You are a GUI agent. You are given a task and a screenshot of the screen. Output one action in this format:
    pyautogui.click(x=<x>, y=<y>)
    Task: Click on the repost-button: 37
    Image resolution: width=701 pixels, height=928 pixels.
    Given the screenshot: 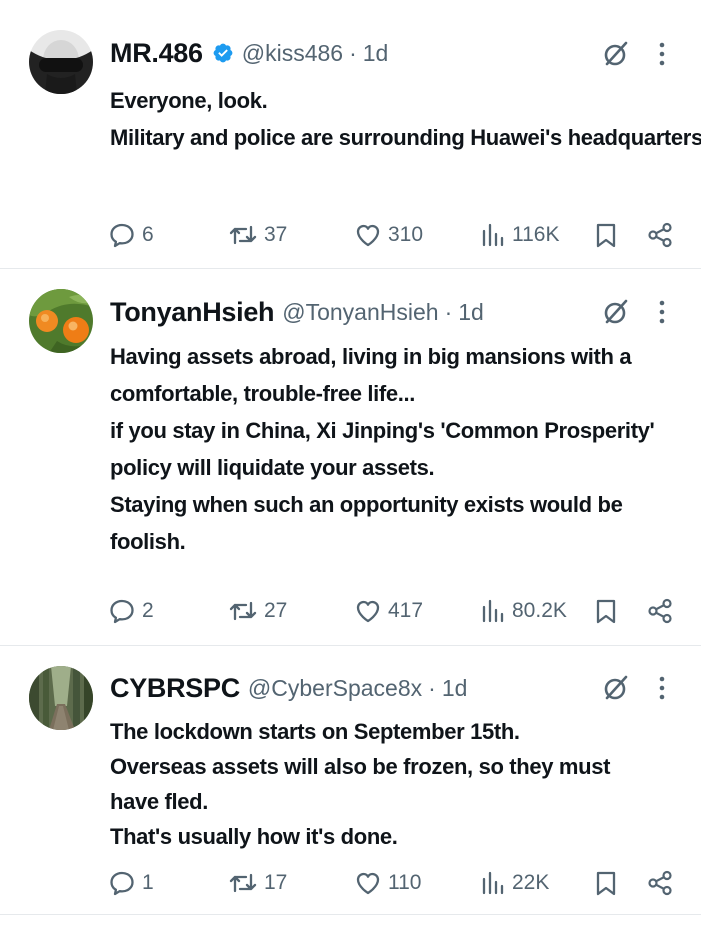 What is the action you would take?
    pyautogui.click(x=257, y=235)
    